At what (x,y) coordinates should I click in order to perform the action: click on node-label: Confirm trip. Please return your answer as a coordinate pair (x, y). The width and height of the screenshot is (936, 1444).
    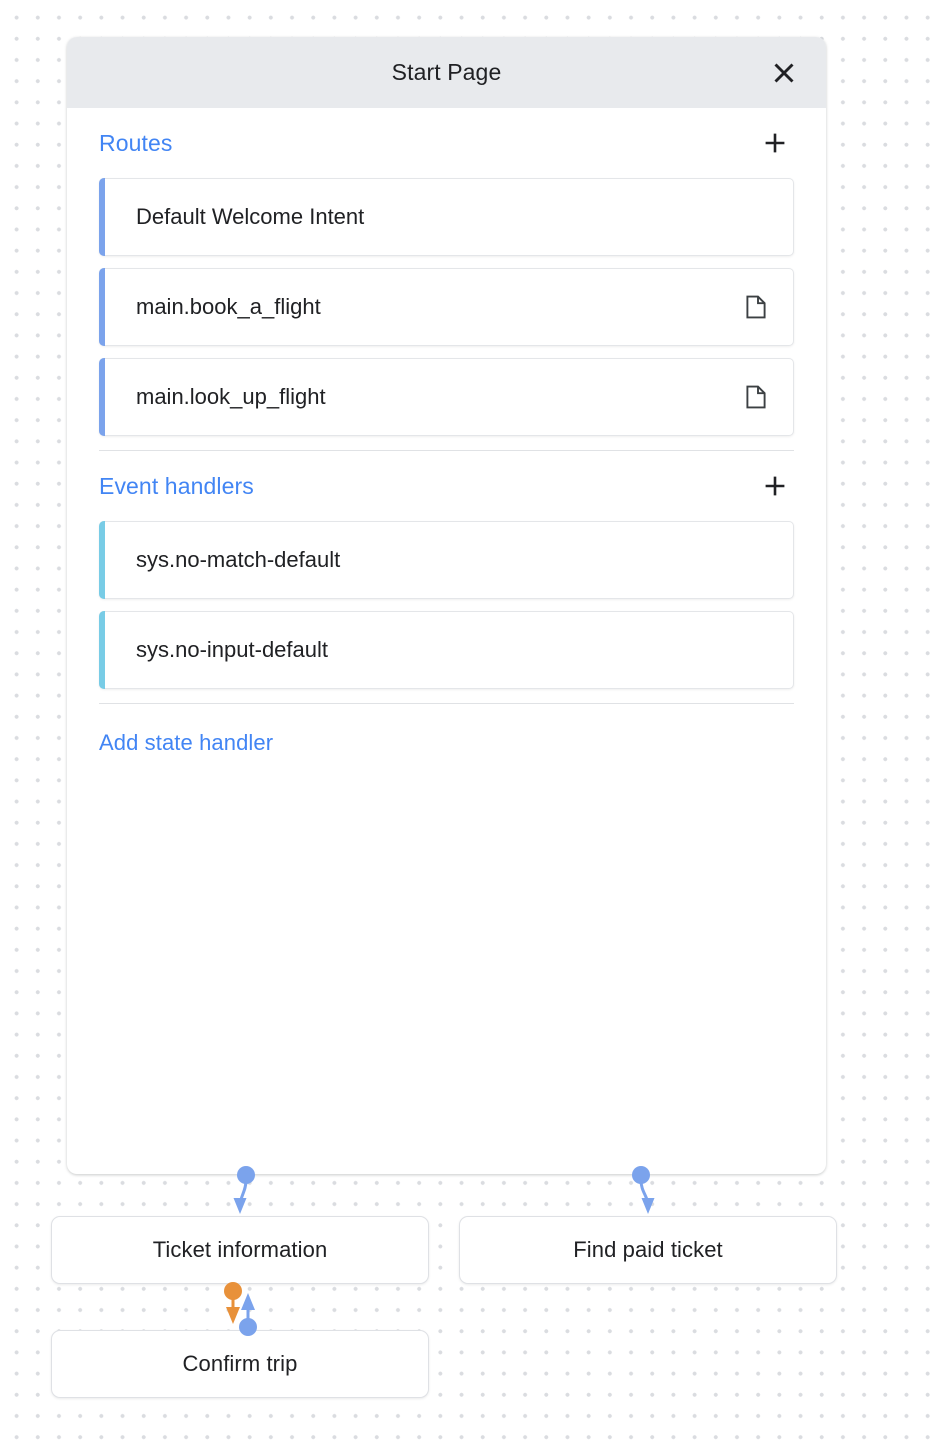
    Looking at the image, I should click on (240, 1363).